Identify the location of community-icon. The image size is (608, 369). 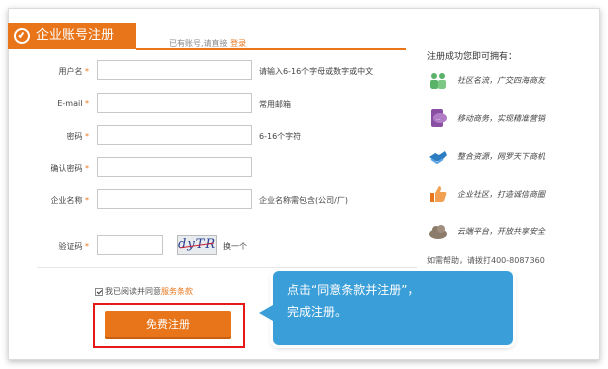
(438, 81).